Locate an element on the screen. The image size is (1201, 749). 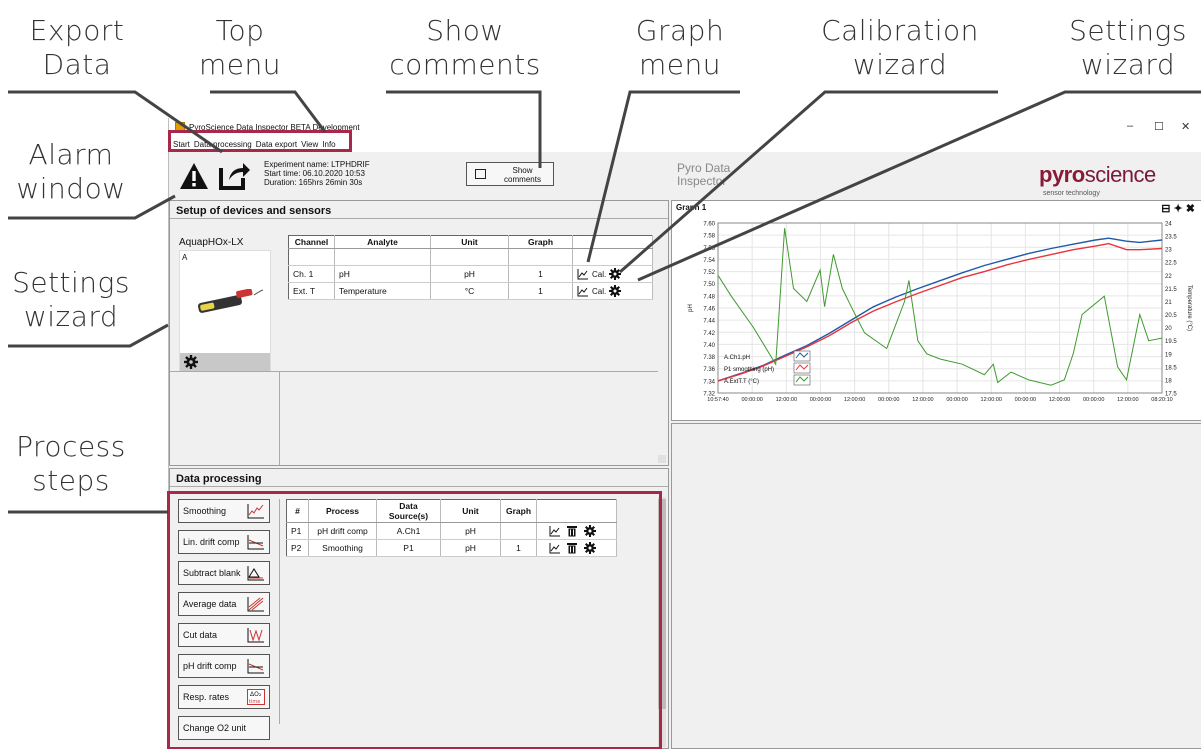
y-tick-label: 7.40 is located at coordinates (709, 346).